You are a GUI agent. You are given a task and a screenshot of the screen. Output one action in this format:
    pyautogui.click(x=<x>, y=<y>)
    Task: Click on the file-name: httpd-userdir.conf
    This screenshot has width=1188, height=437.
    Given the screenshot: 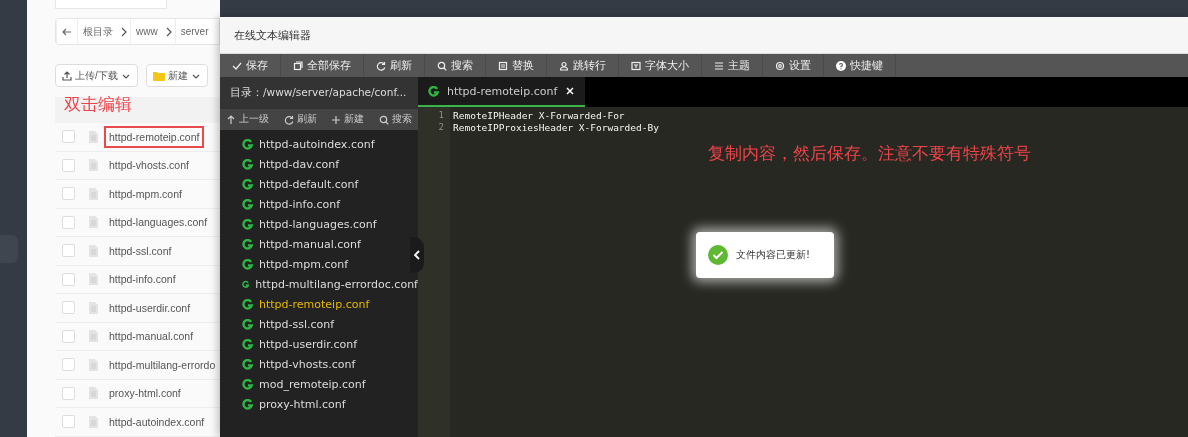 What is the action you would take?
    pyautogui.click(x=150, y=307)
    